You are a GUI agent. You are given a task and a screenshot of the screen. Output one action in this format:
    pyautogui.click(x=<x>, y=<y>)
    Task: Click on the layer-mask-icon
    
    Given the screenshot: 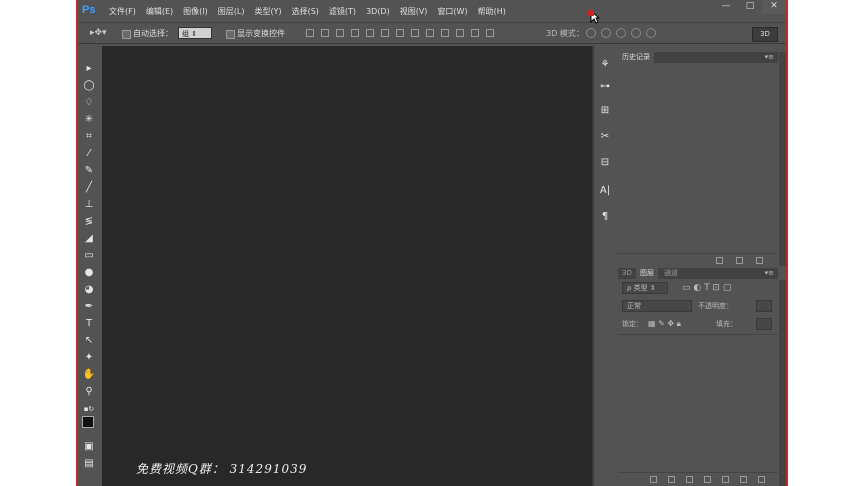 What is the action you would take?
    pyautogui.click(x=689, y=479)
    